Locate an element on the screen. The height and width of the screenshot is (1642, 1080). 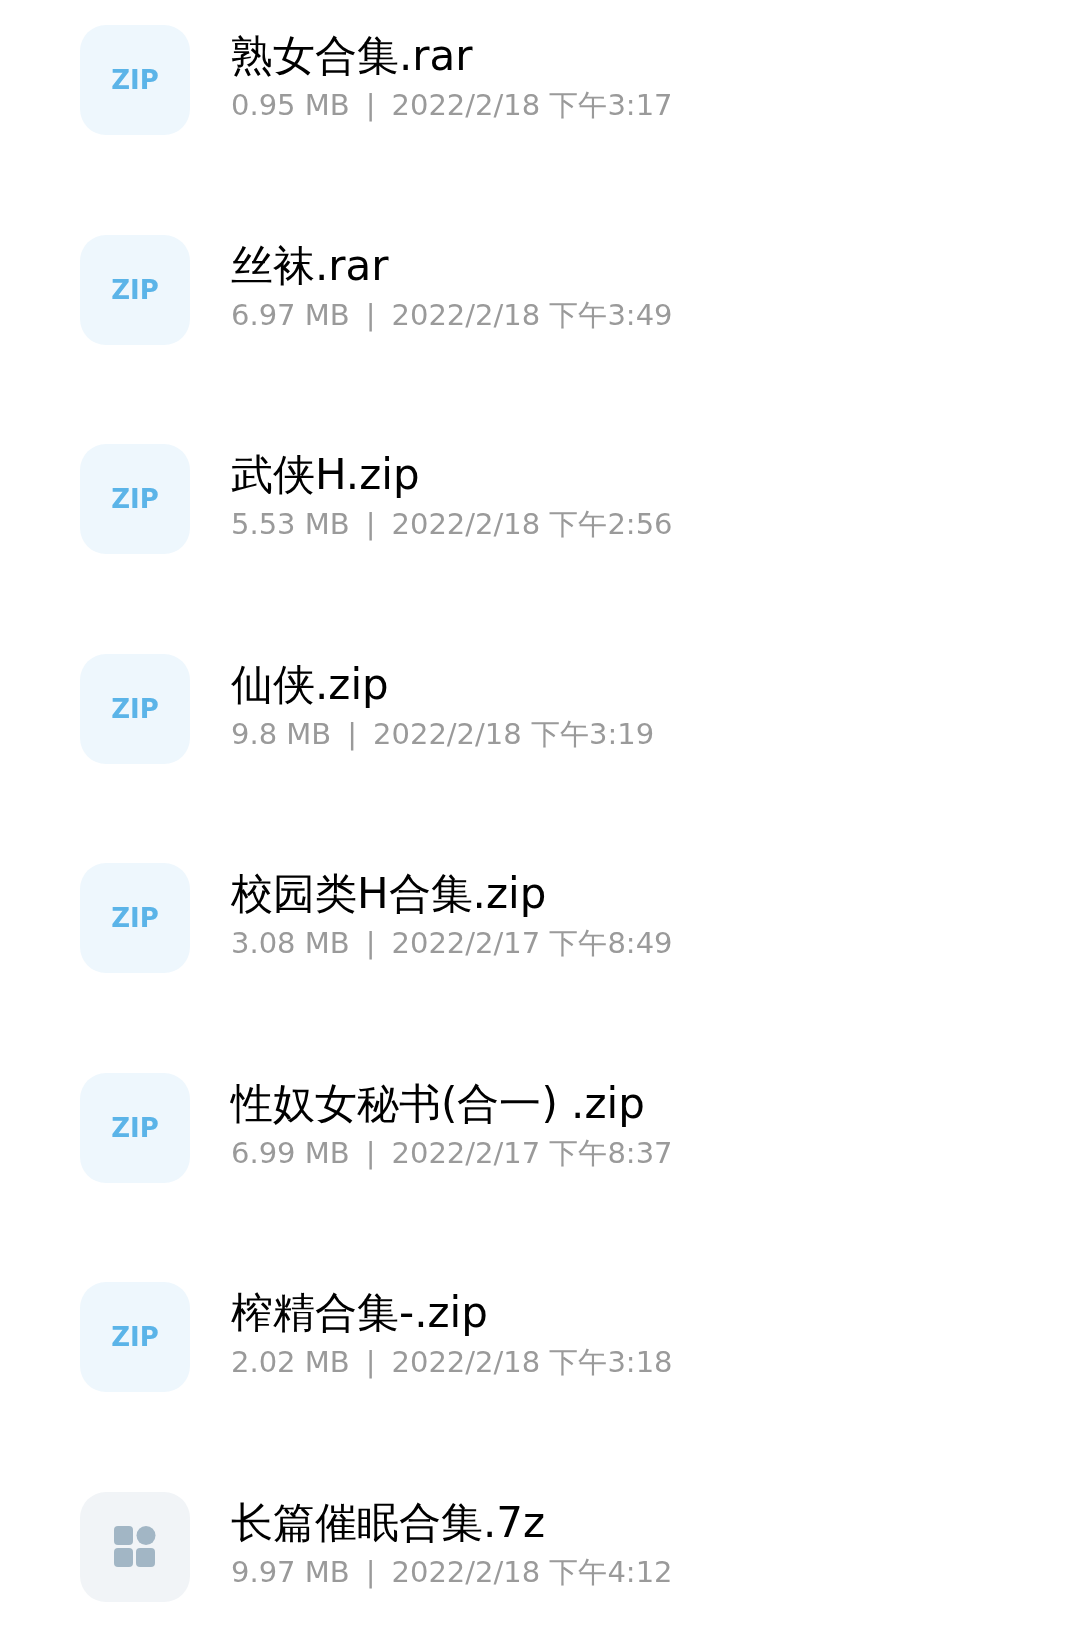
file-name: 仙侠.zip is located at coordinates (443, 684).